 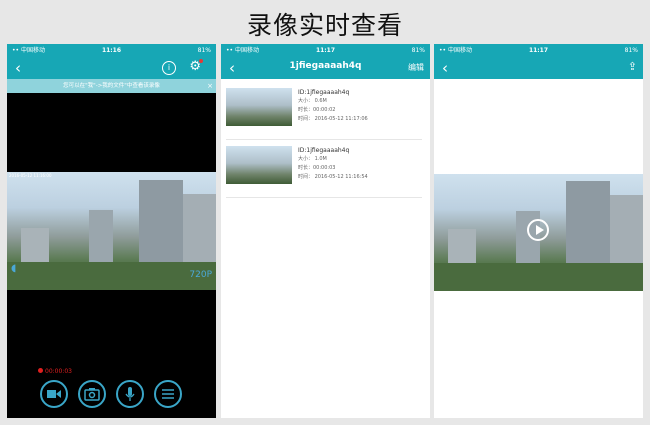 I want to click on menu-icon, so click(x=168, y=394).